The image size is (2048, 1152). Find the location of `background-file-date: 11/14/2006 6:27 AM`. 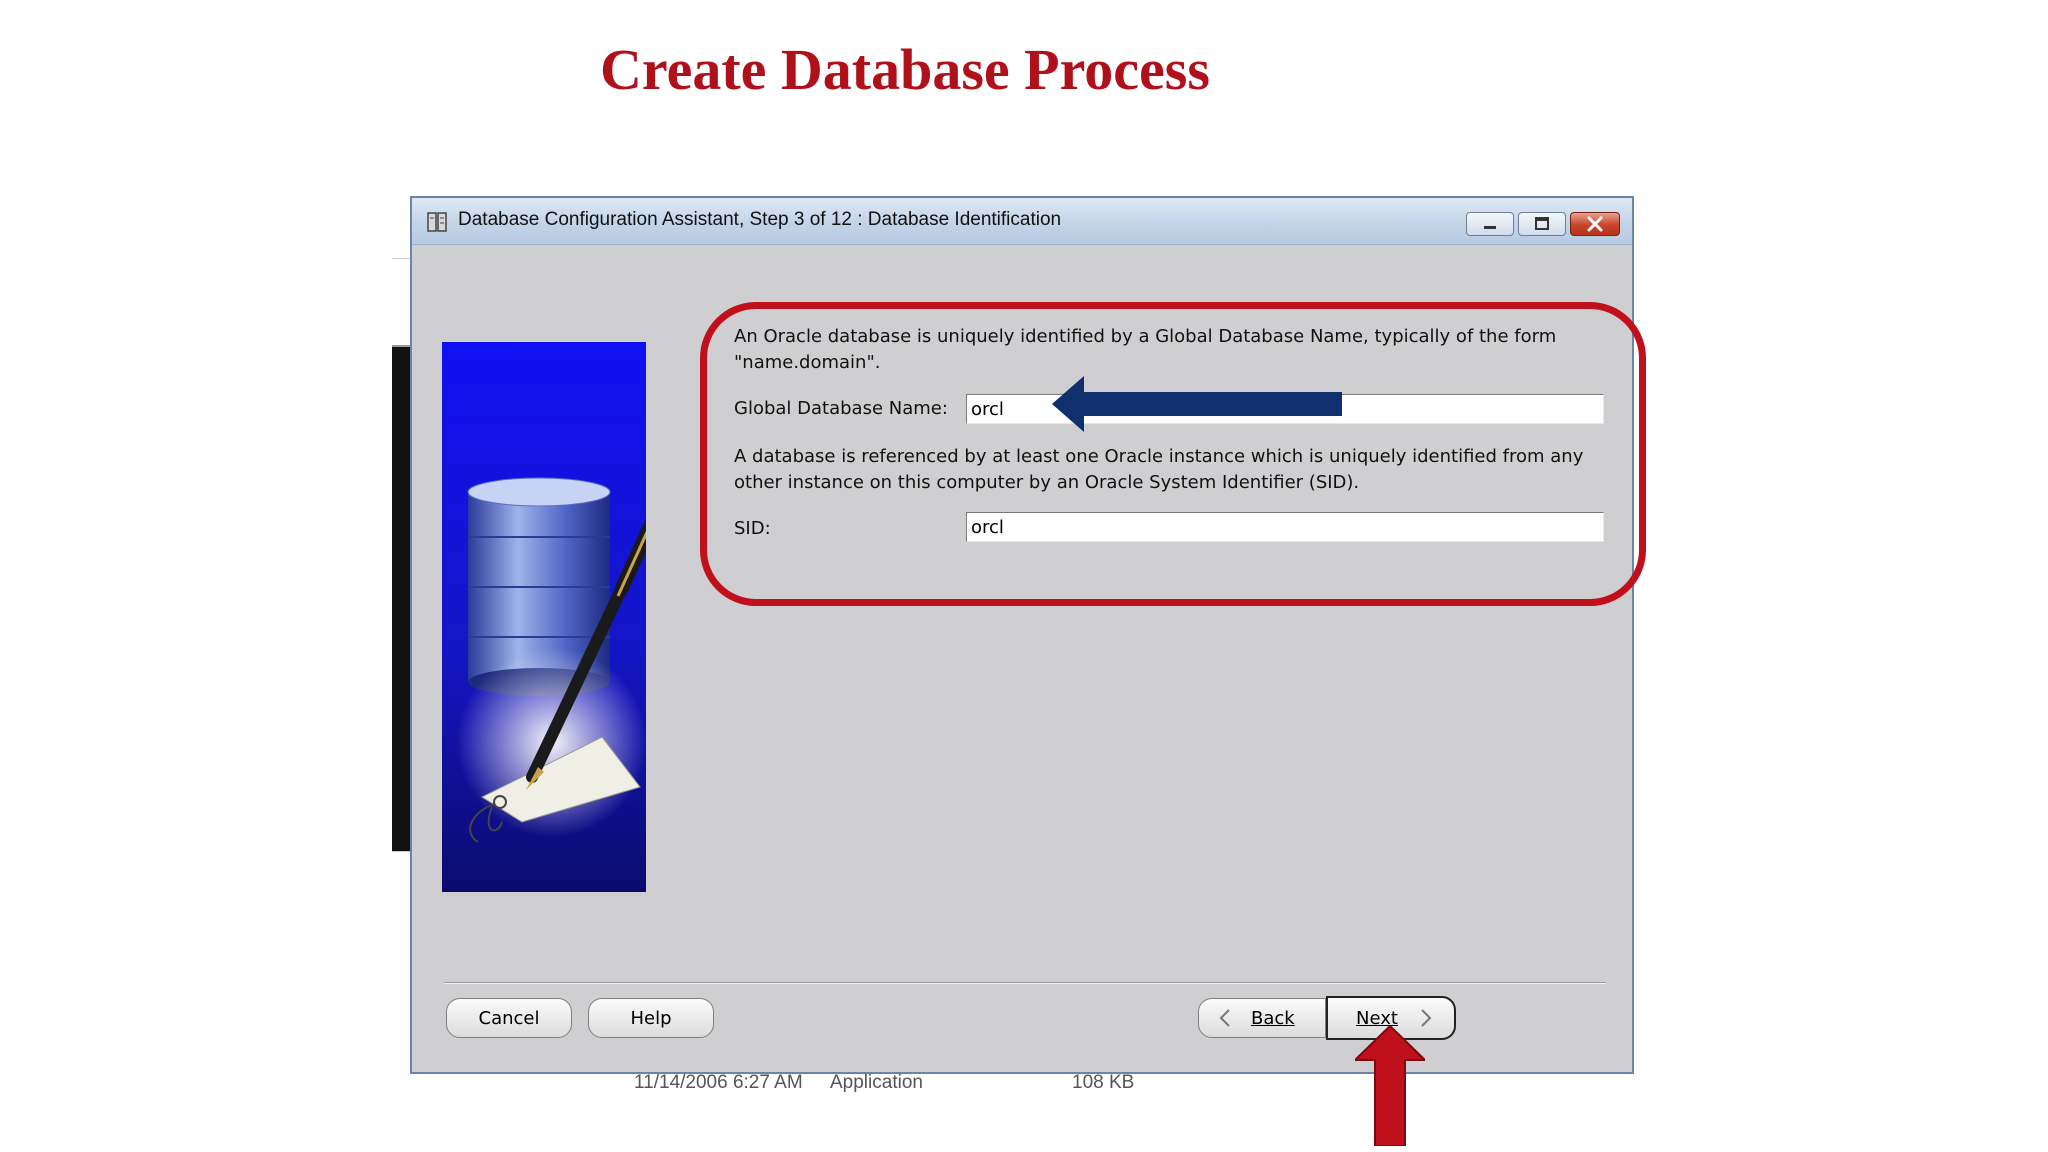

background-file-date: 11/14/2006 6:27 AM is located at coordinates (718, 1082).